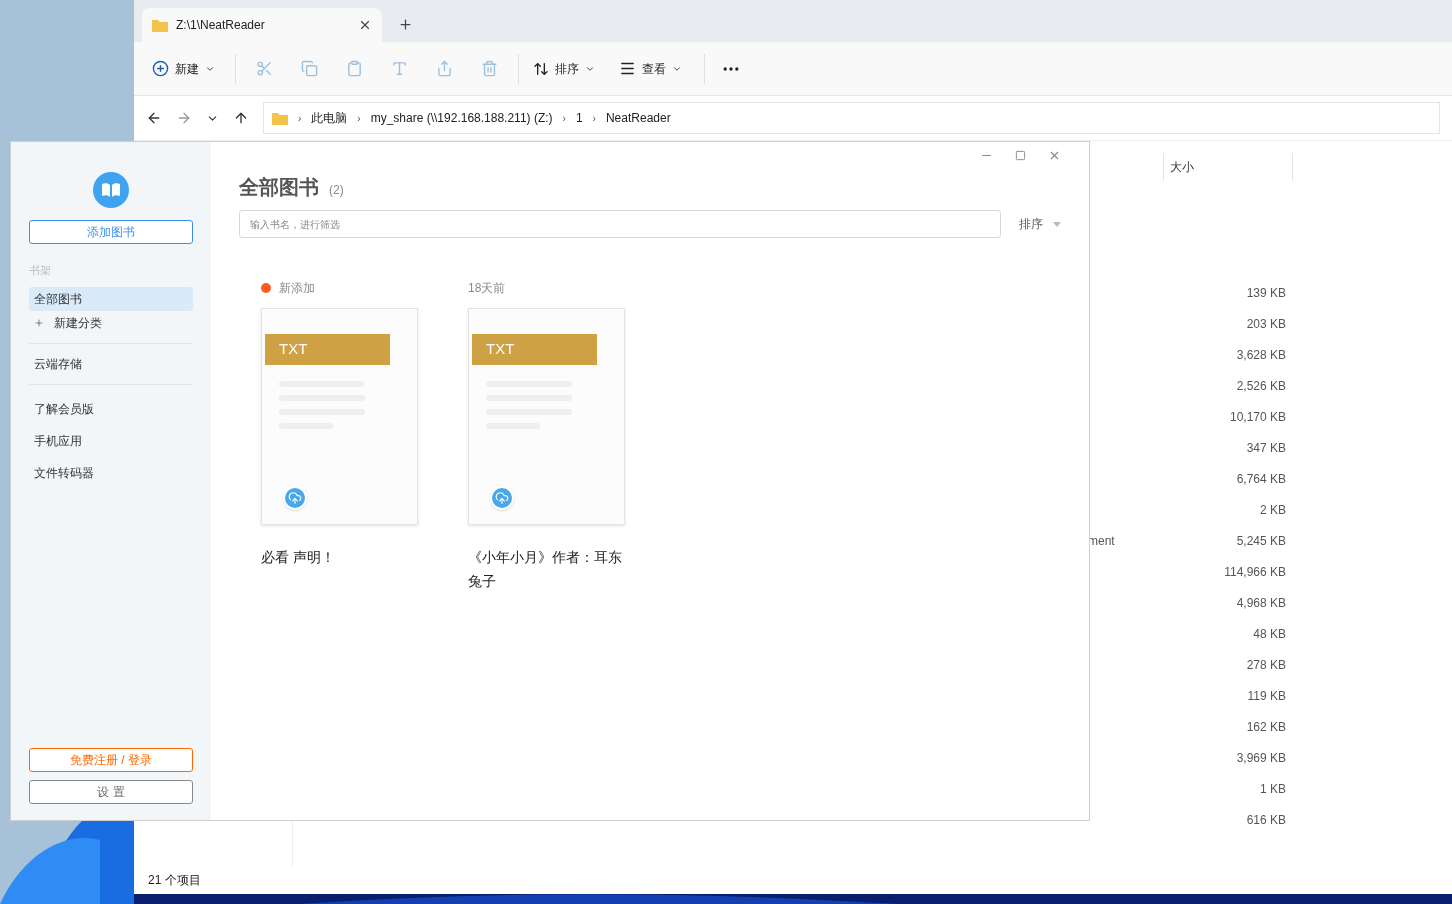 The height and width of the screenshot is (904, 1452). Describe the element at coordinates (184, 118) in the screenshot. I see `forward-icon` at that location.